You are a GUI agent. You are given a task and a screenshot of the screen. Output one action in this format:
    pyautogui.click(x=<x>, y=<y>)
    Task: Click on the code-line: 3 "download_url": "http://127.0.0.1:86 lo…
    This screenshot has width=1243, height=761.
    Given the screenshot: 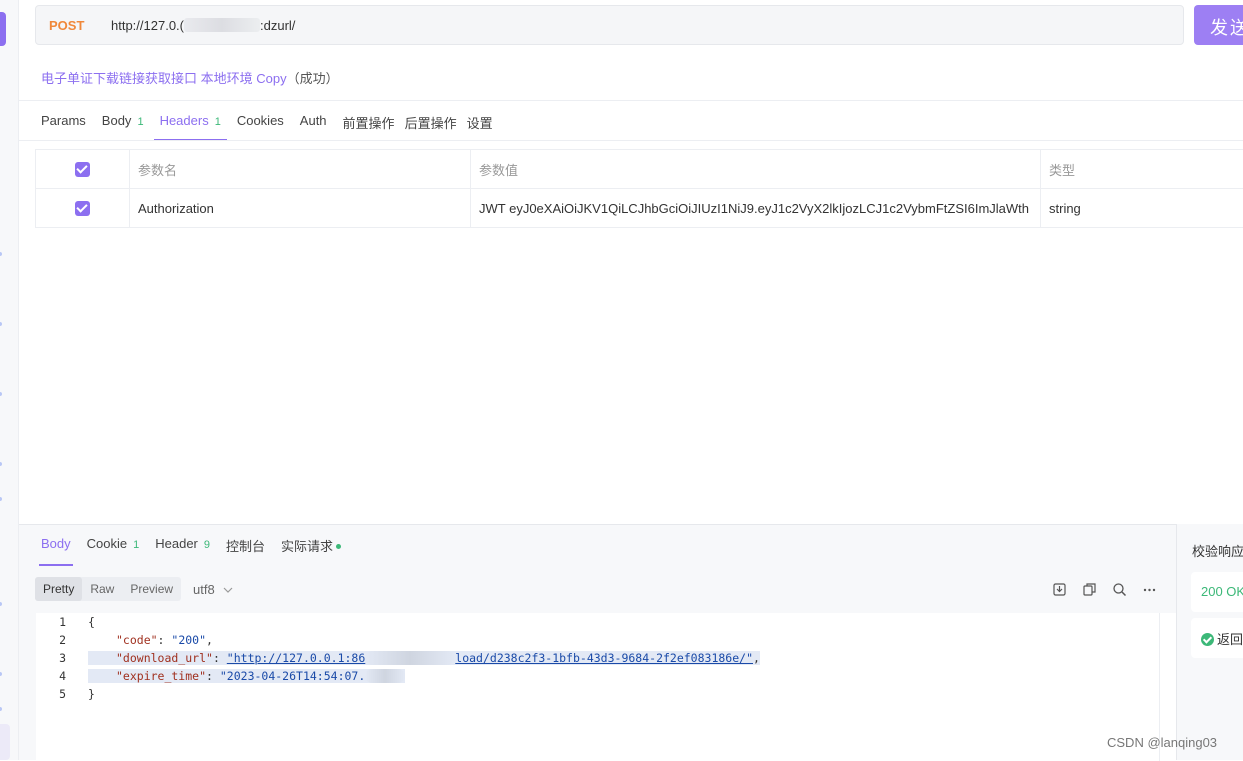 What is the action you would take?
    pyautogui.click(x=597, y=658)
    